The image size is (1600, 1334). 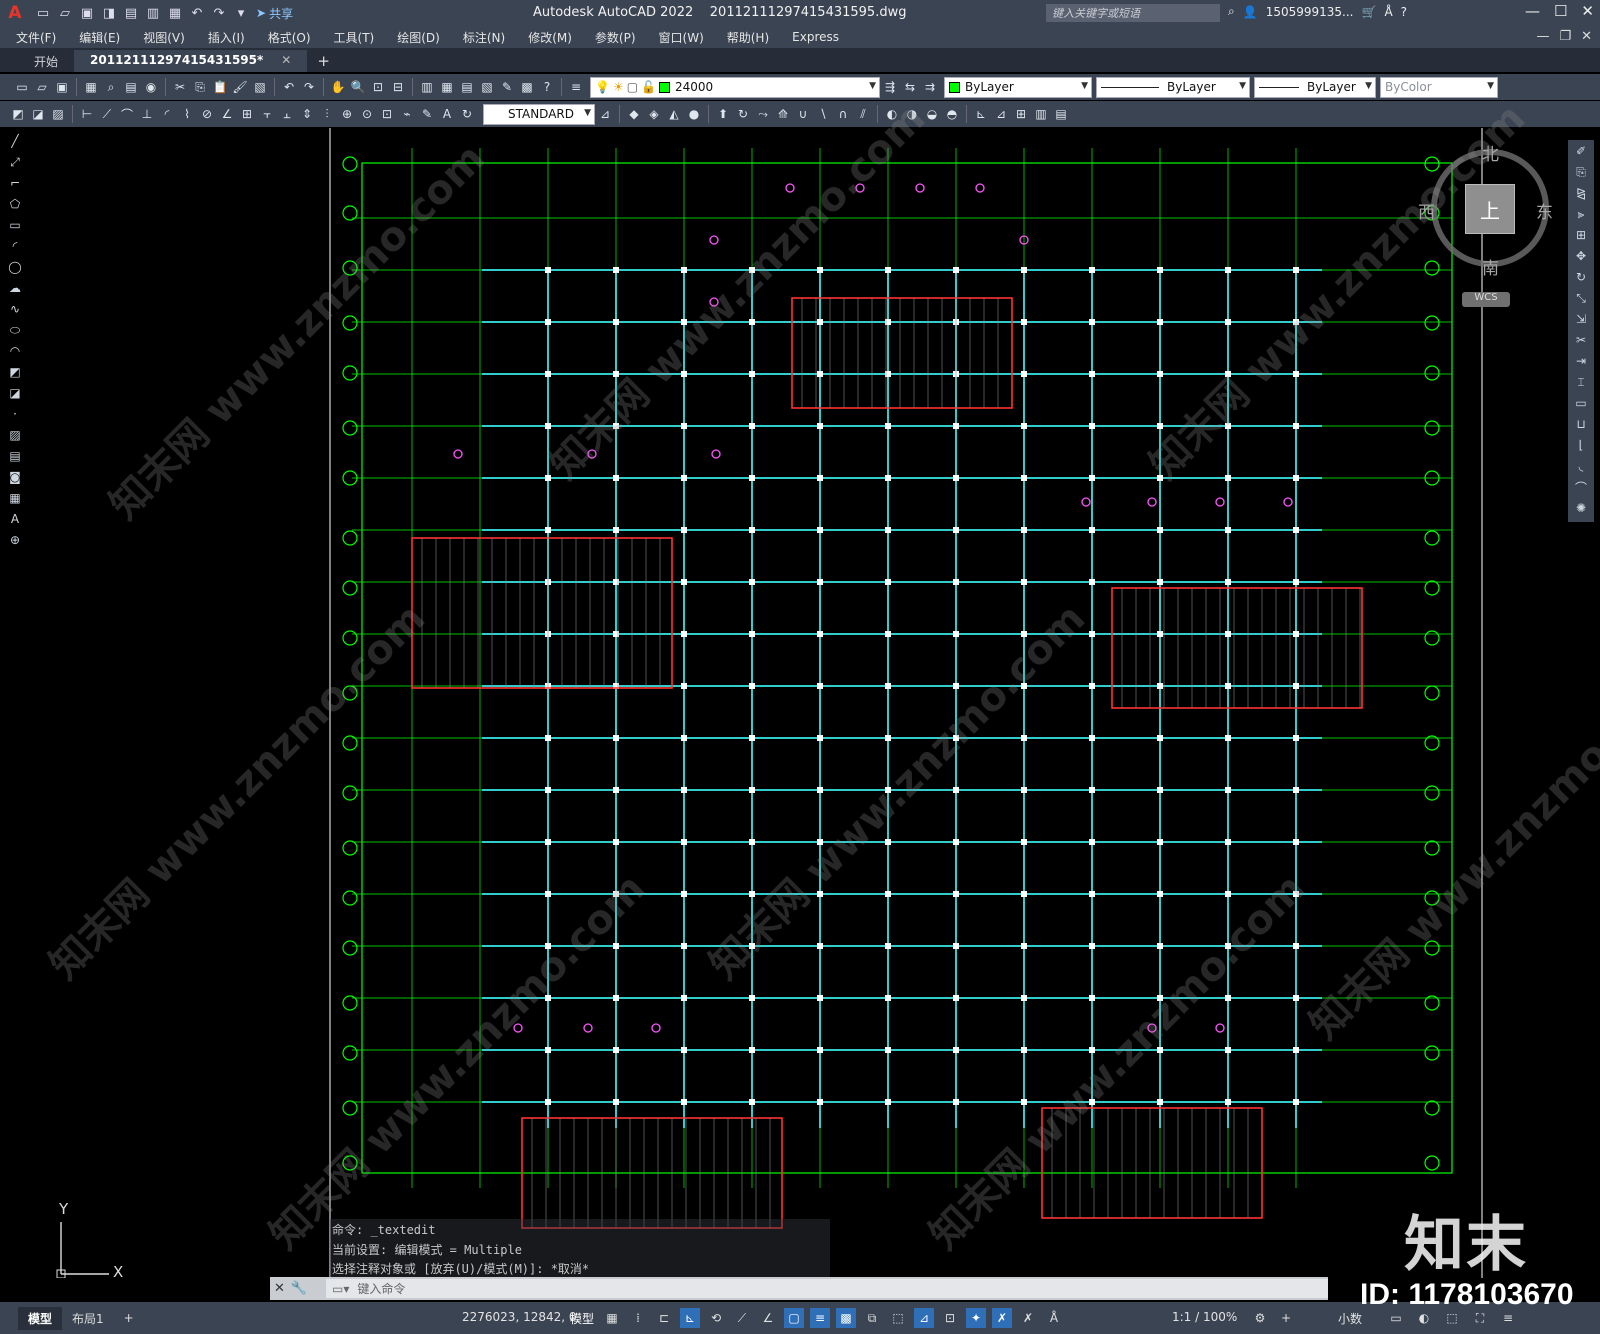 What do you see at coordinates (309, 87) in the screenshot?
I see `redo-icon: ↷` at bounding box center [309, 87].